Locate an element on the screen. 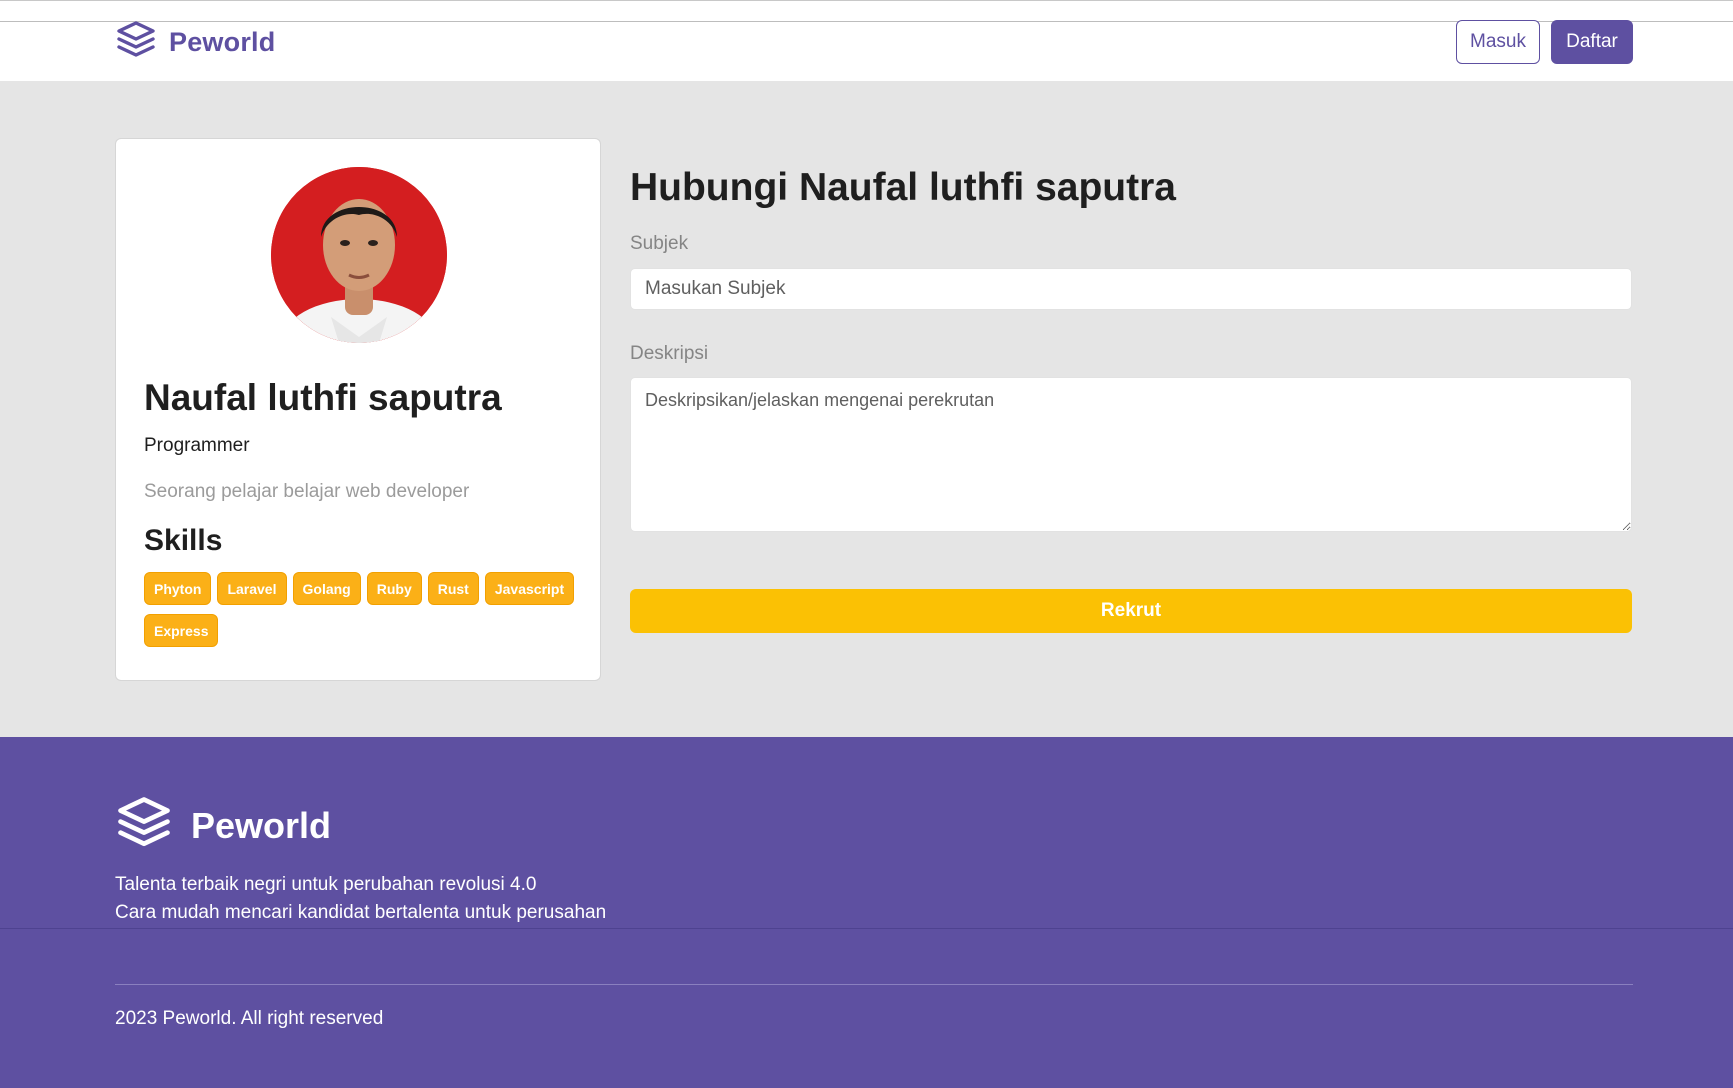  profile-role: Programmer is located at coordinates (197, 445).